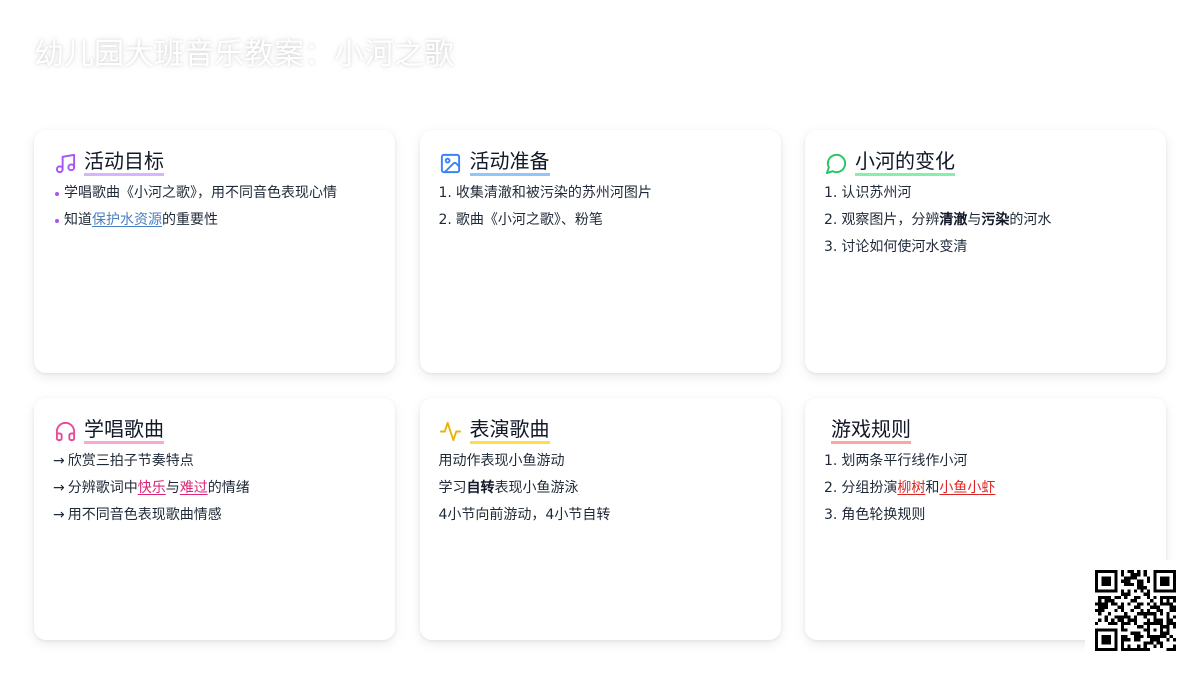 The image size is (1200, 675). What do you see at coordinates (194, 488) in the screenshot?
I see `link-sad: 难过` at bounding box center [194, 488].